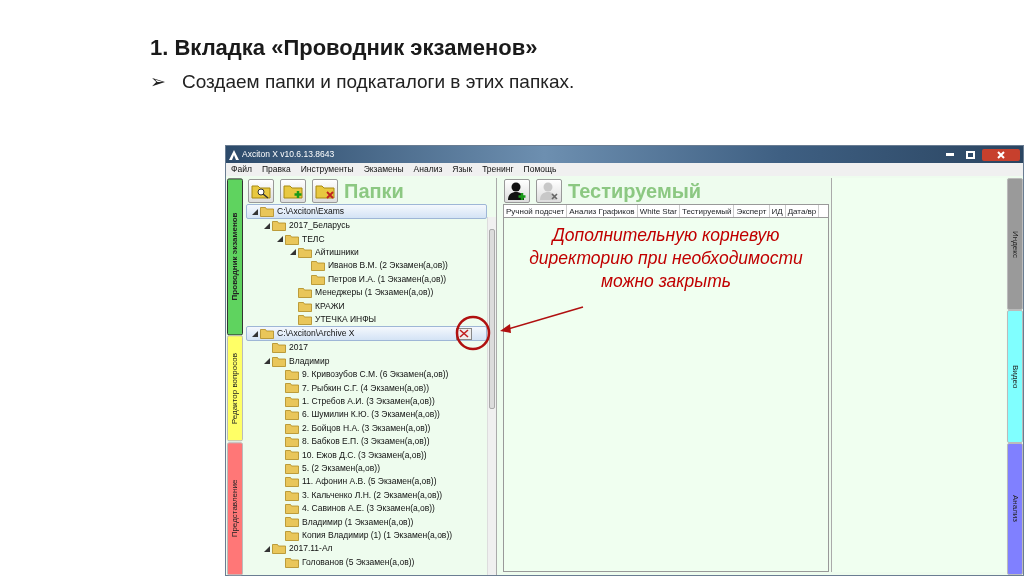  I want to click on person-add-button, so click(517, 191).